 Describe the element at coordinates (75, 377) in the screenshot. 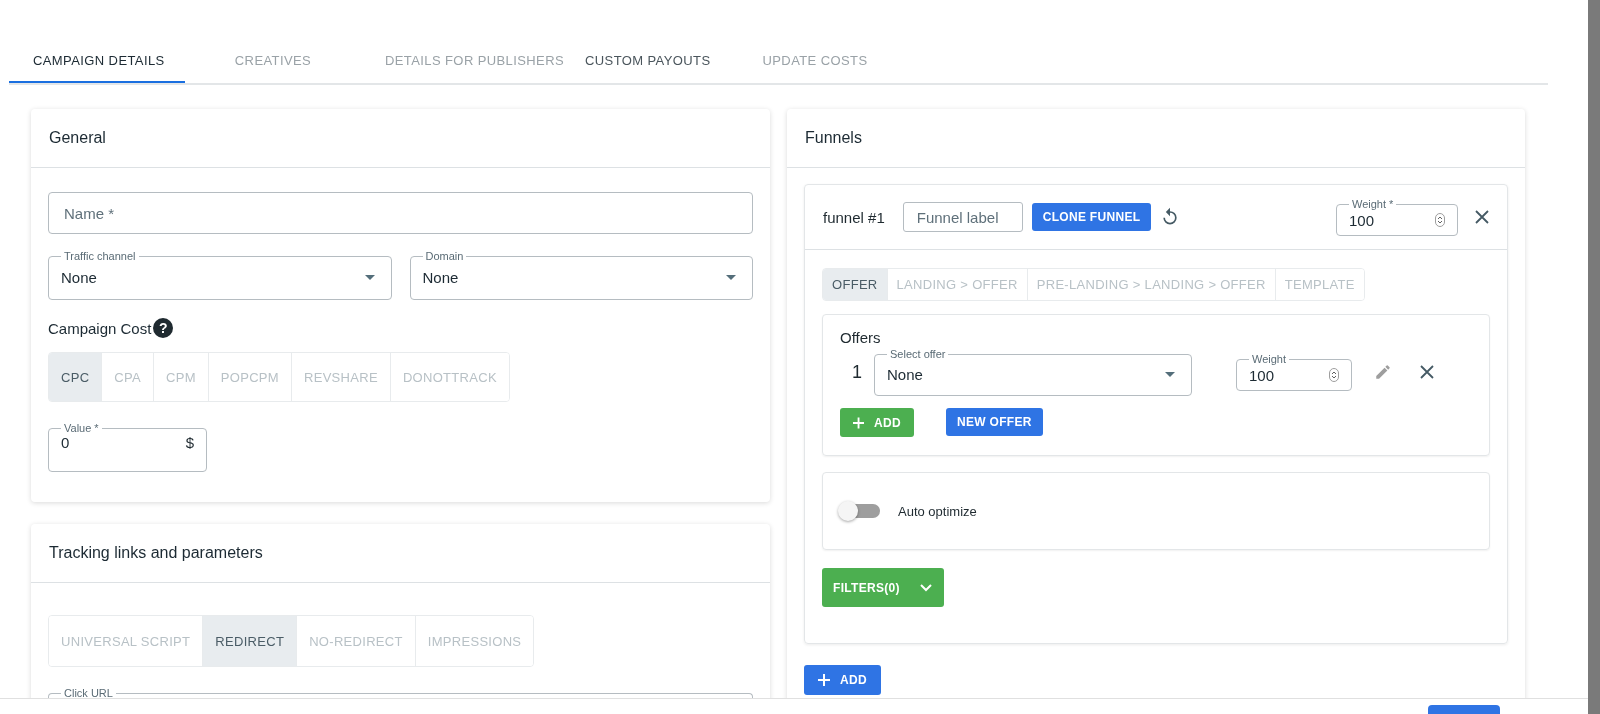

I see `cost-model-option: CPC` at that location.